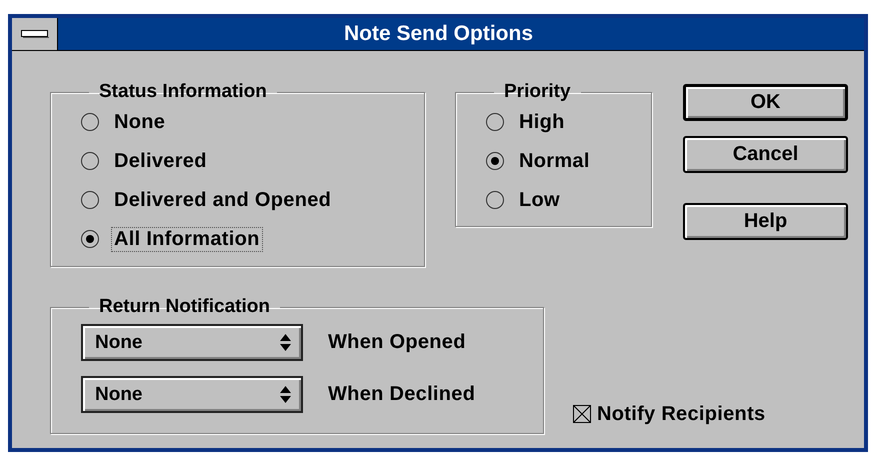 The height and width of the screenshot is (460, 877). Describe the element at coordinates (184, 307) in the screenshot. I see `group-title: Return Notification` at that location.